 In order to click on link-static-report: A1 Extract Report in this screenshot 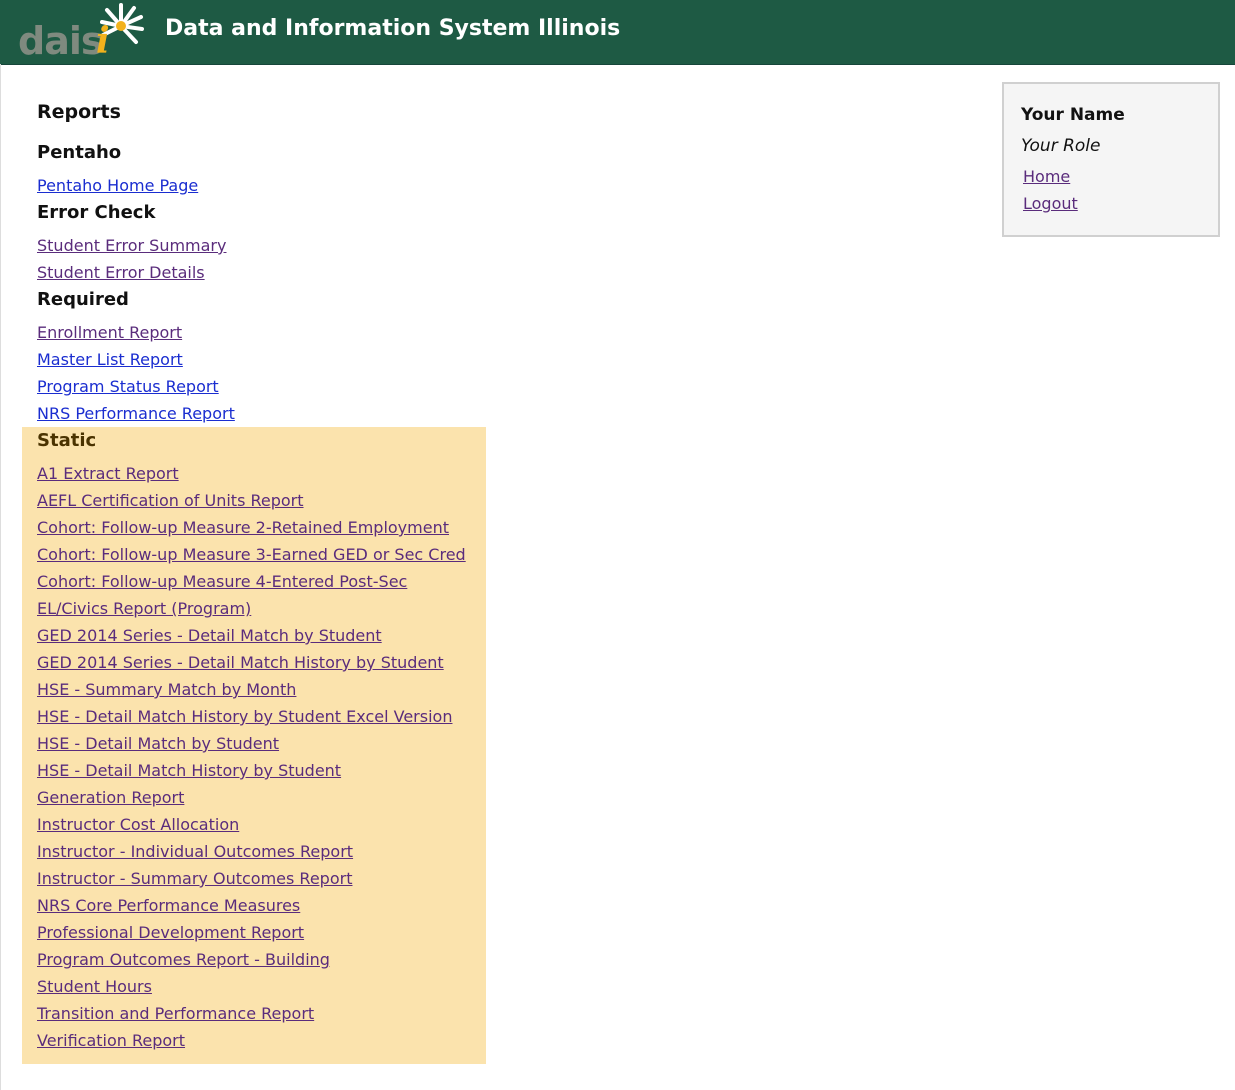, I will do `click(108, 474)`.